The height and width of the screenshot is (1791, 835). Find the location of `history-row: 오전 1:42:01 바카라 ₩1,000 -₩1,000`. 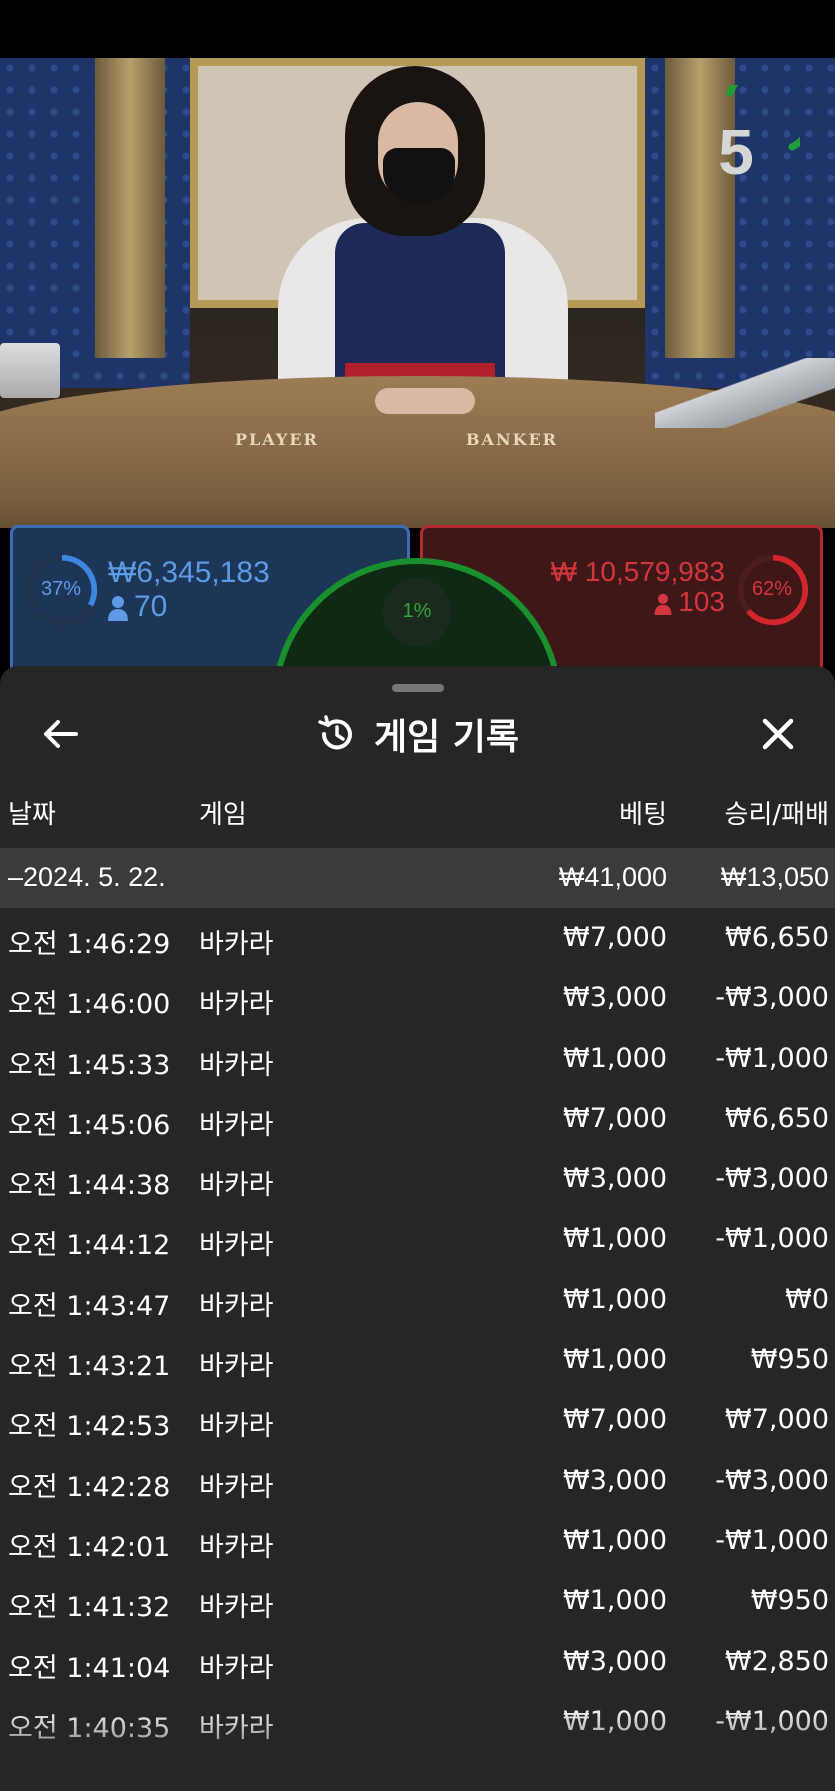

history-row: 오전 1:42:01 바카라 ₩1,000 -₩1,000 is located at coordinates (417, 1541).